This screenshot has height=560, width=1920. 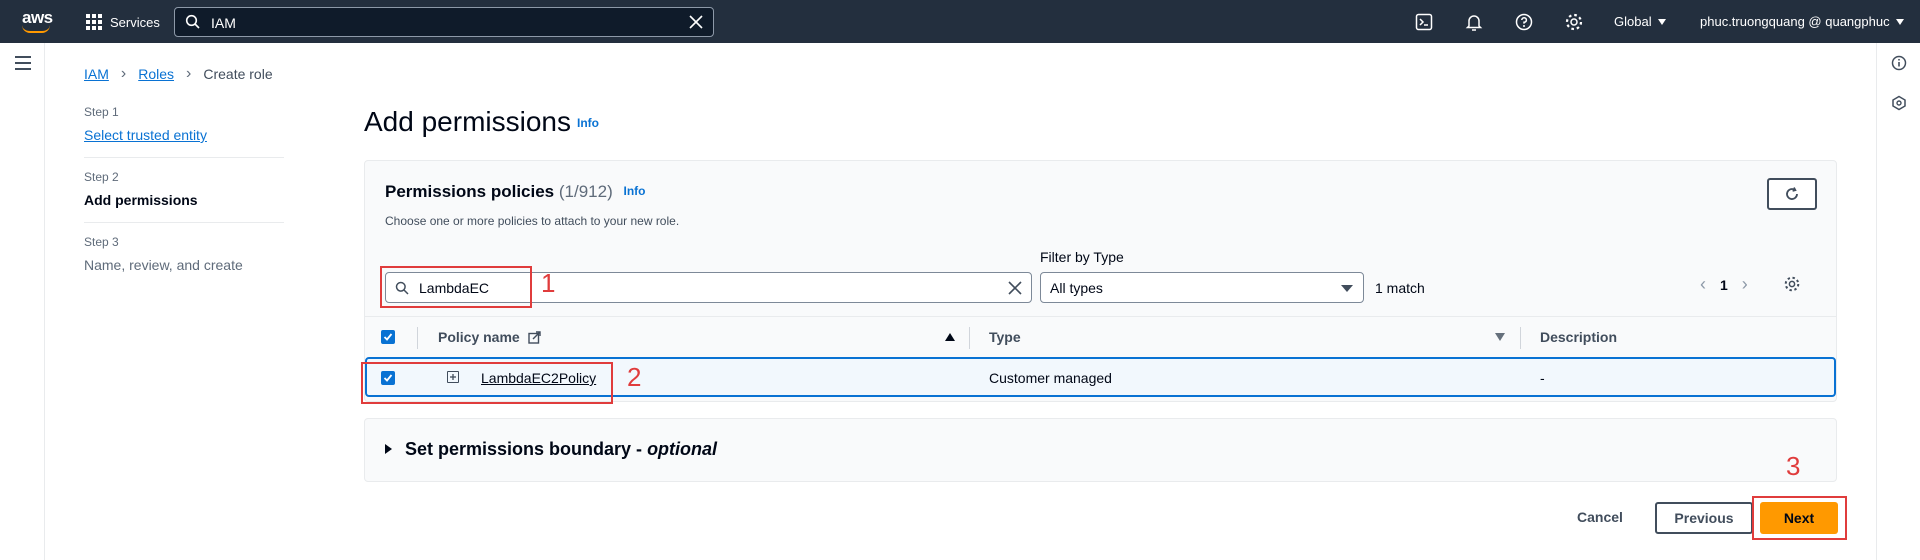 I want to click on caret-right-icon, so click(x=388, y=449).